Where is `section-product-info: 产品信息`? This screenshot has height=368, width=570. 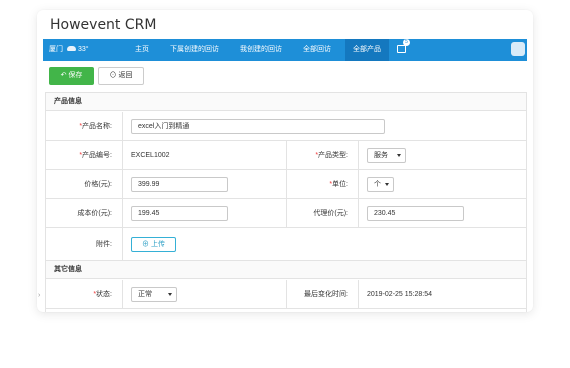
section-product-info: 产品信息 is located at coordinates (286, 102).